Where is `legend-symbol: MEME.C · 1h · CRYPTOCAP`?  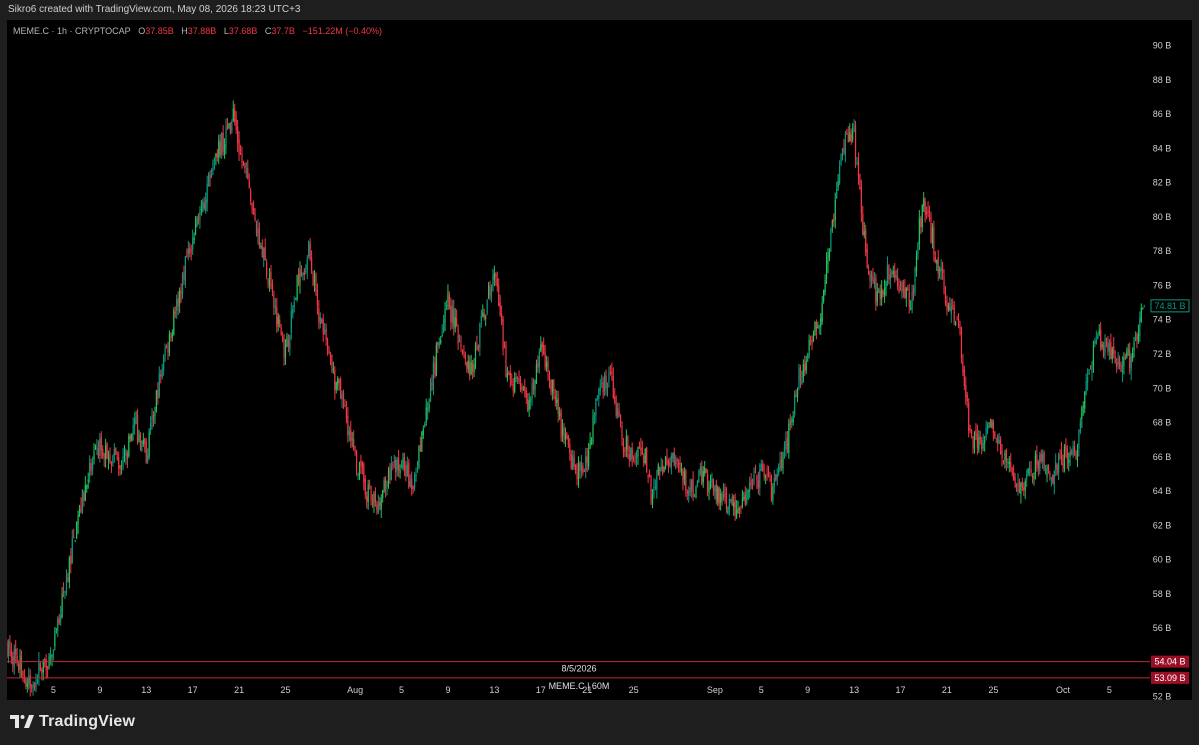
legend-symbol: MEME.C · 1h · CRYPTOCAP is located at coordinates (72, 31).